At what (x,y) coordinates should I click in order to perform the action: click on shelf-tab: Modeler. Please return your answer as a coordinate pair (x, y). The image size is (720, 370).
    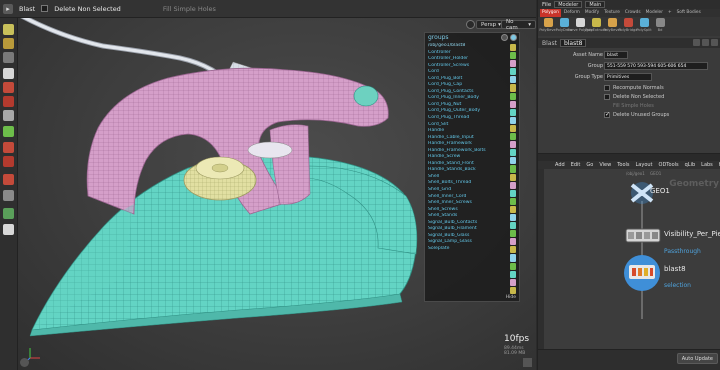
    Looking at the image, I should click on (654, 13).